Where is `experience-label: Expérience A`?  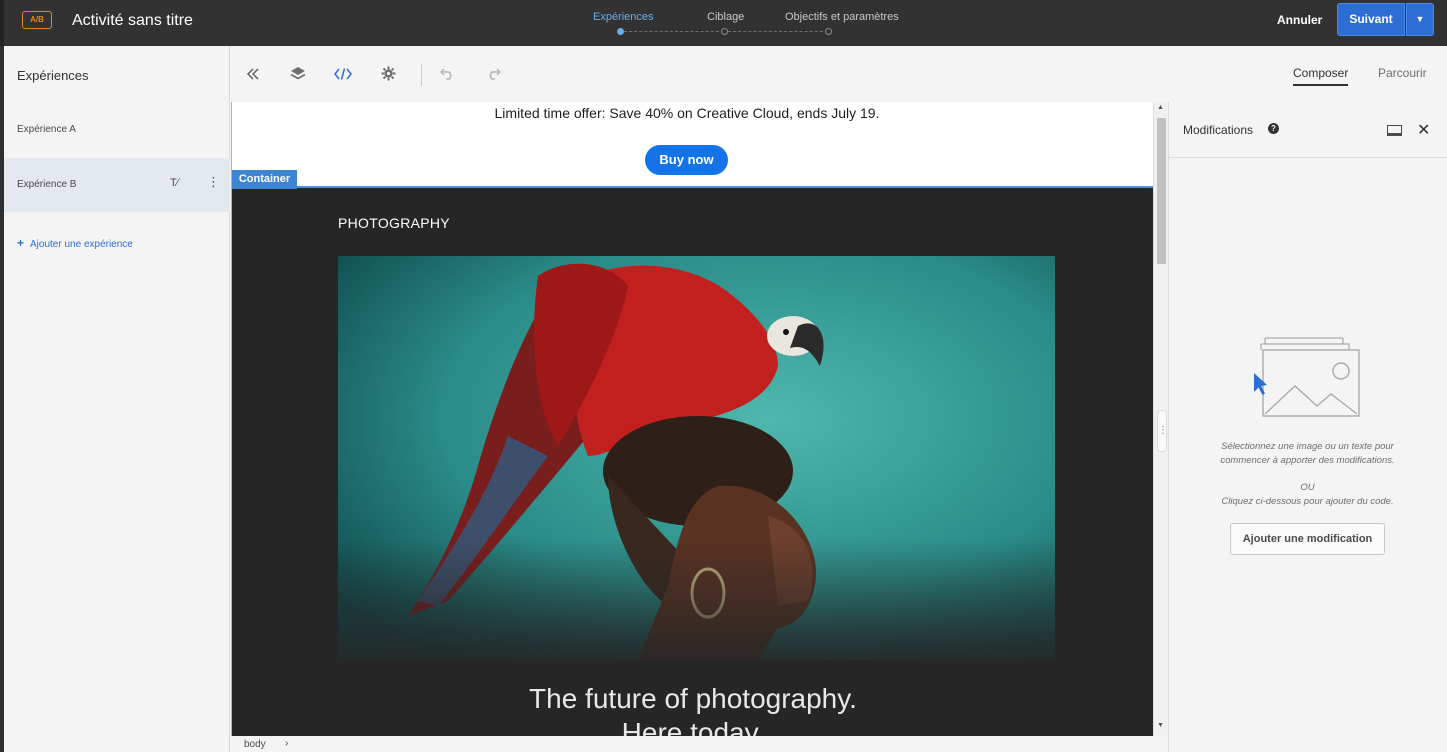
experience-label: Expérience A is located at coordinates (46, 129).